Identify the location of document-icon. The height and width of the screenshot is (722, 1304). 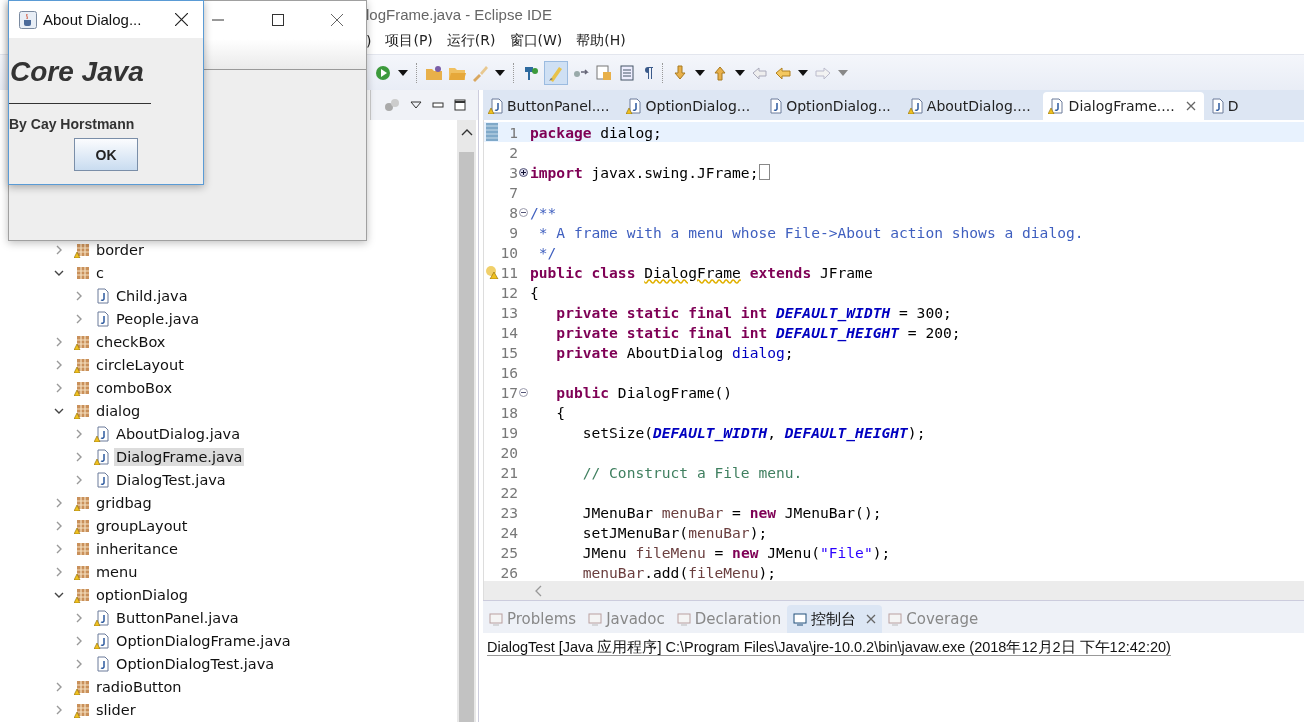
(604, 72).